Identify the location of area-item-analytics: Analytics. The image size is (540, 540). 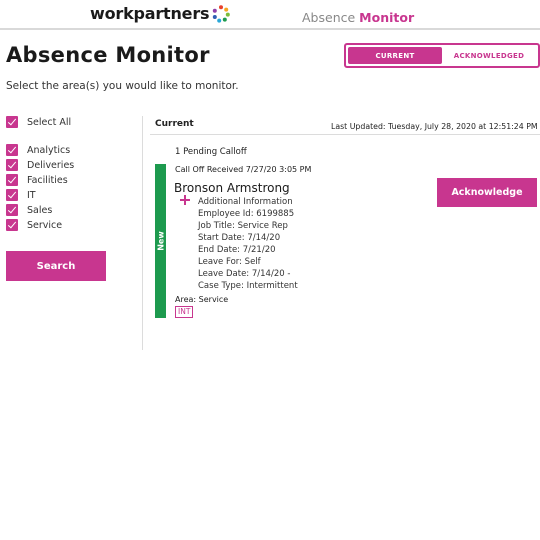
(38, 150).